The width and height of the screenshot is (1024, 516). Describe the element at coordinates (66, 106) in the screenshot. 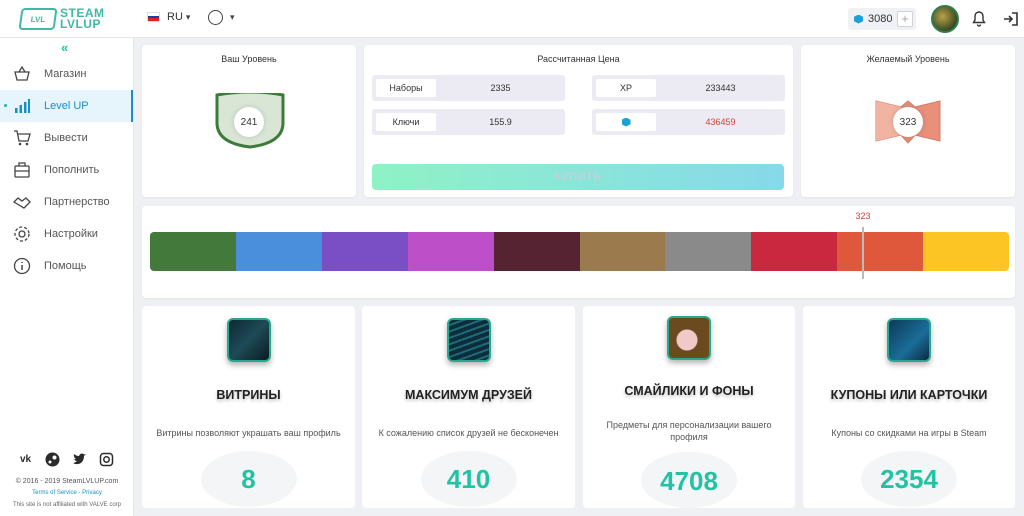

I see `sidebar-item-level-up: Level UP` at that location.